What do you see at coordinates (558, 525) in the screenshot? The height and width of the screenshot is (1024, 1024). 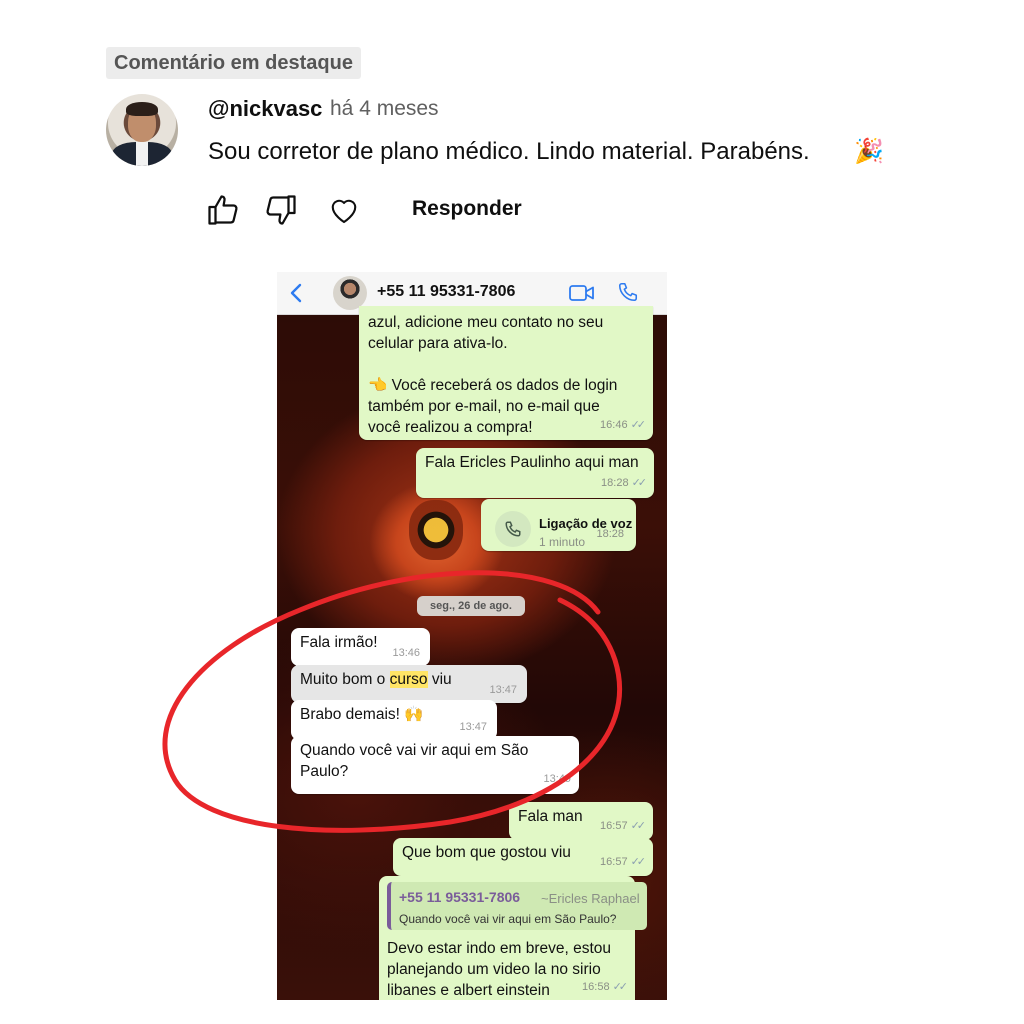 I see `call-bubble: Ligação de voz 1 minuto 18:28` at bounding box center [558, 525].